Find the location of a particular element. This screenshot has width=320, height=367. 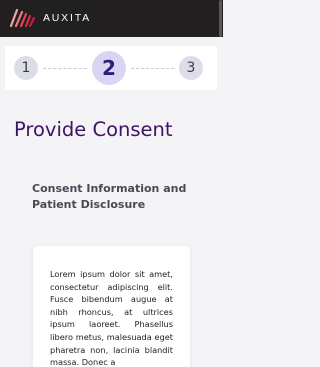

step-1-label: 1 is located at coordinates (26, 68).